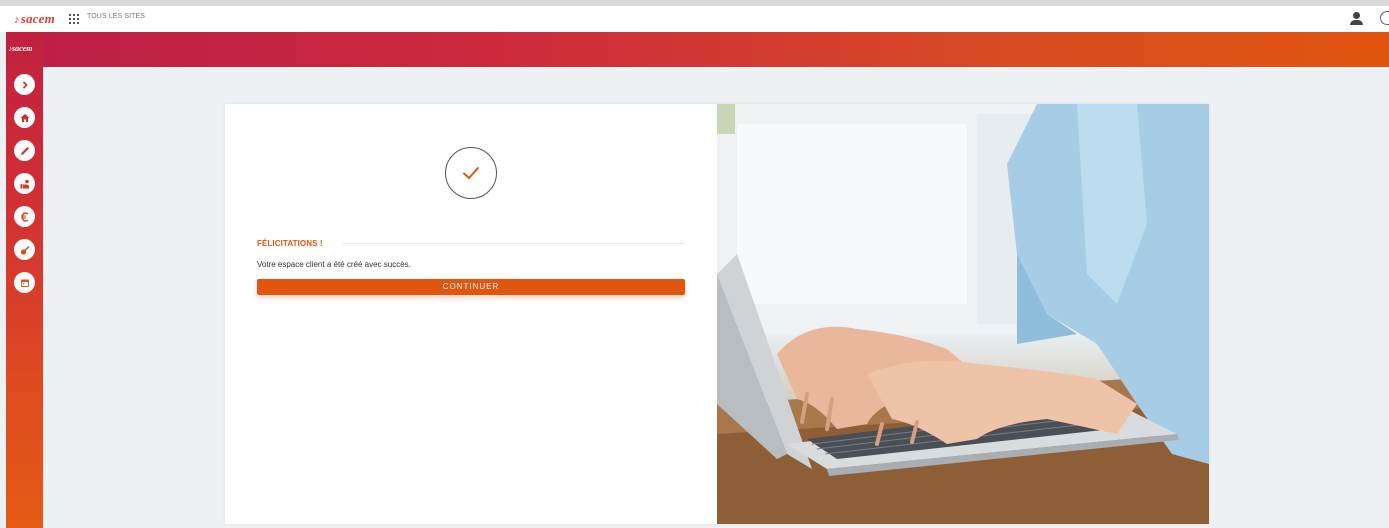 Image resolution: width=1389 pixels, height=528 pixels. What do you see at coordinates (116, 16) in the screenshot?
I see `all-sites-link: TOUS LES SITES` at bounding box center [116, 16].